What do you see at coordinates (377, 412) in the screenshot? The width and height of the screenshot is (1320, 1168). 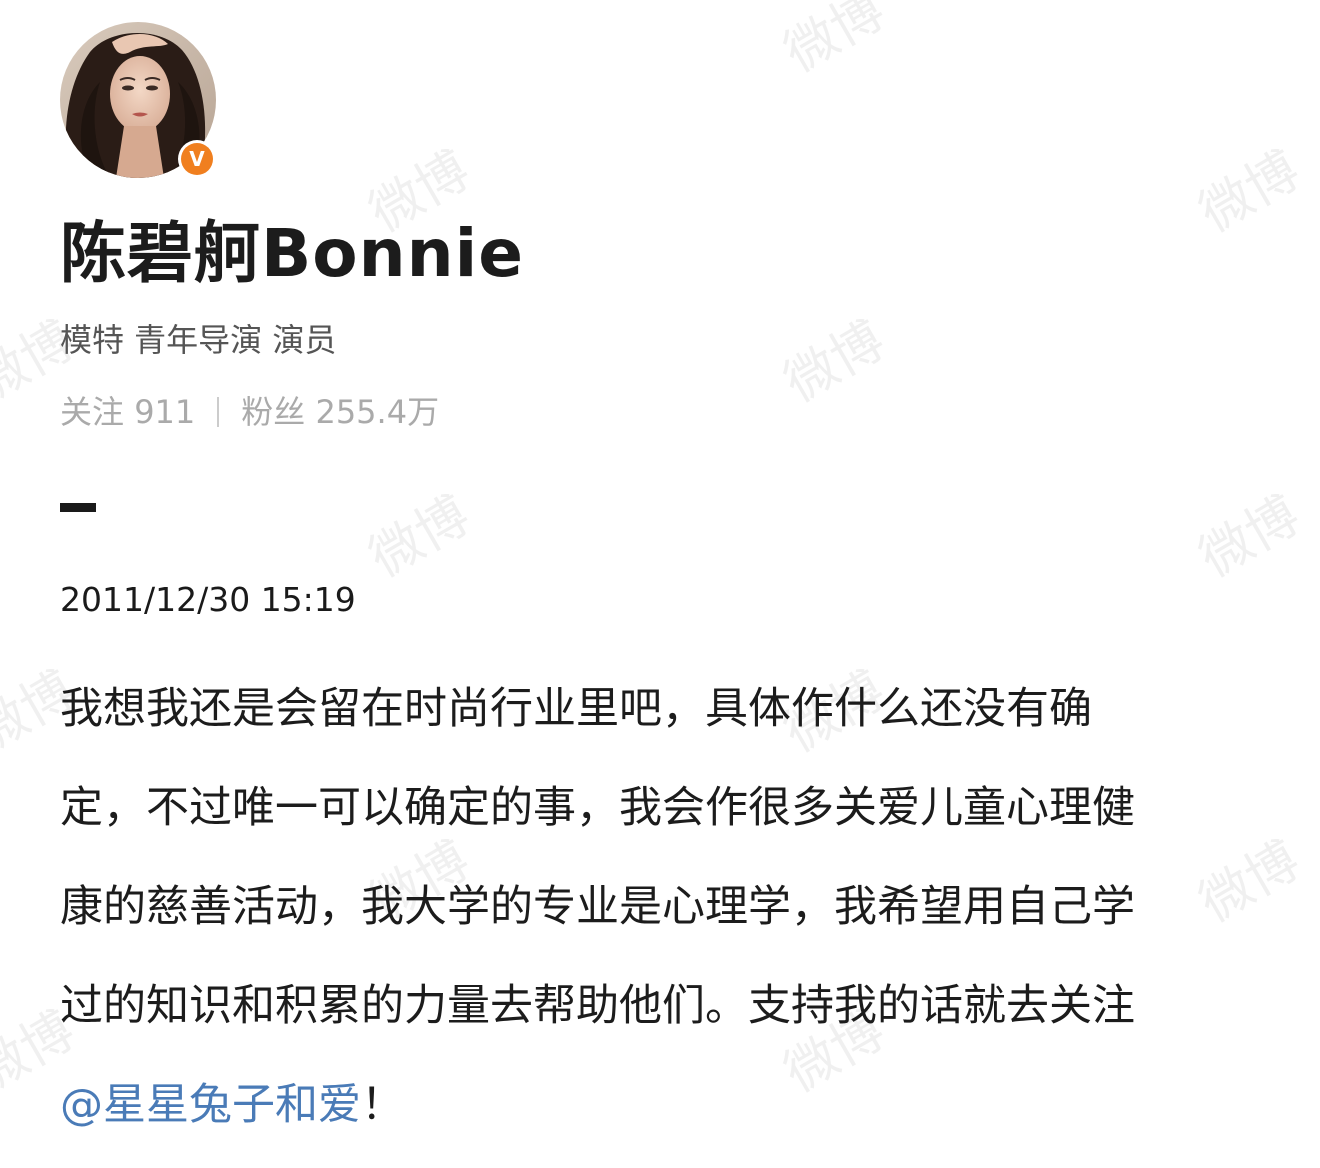 I see `followers-count: 255.4万` at bounding box center [377, 412].